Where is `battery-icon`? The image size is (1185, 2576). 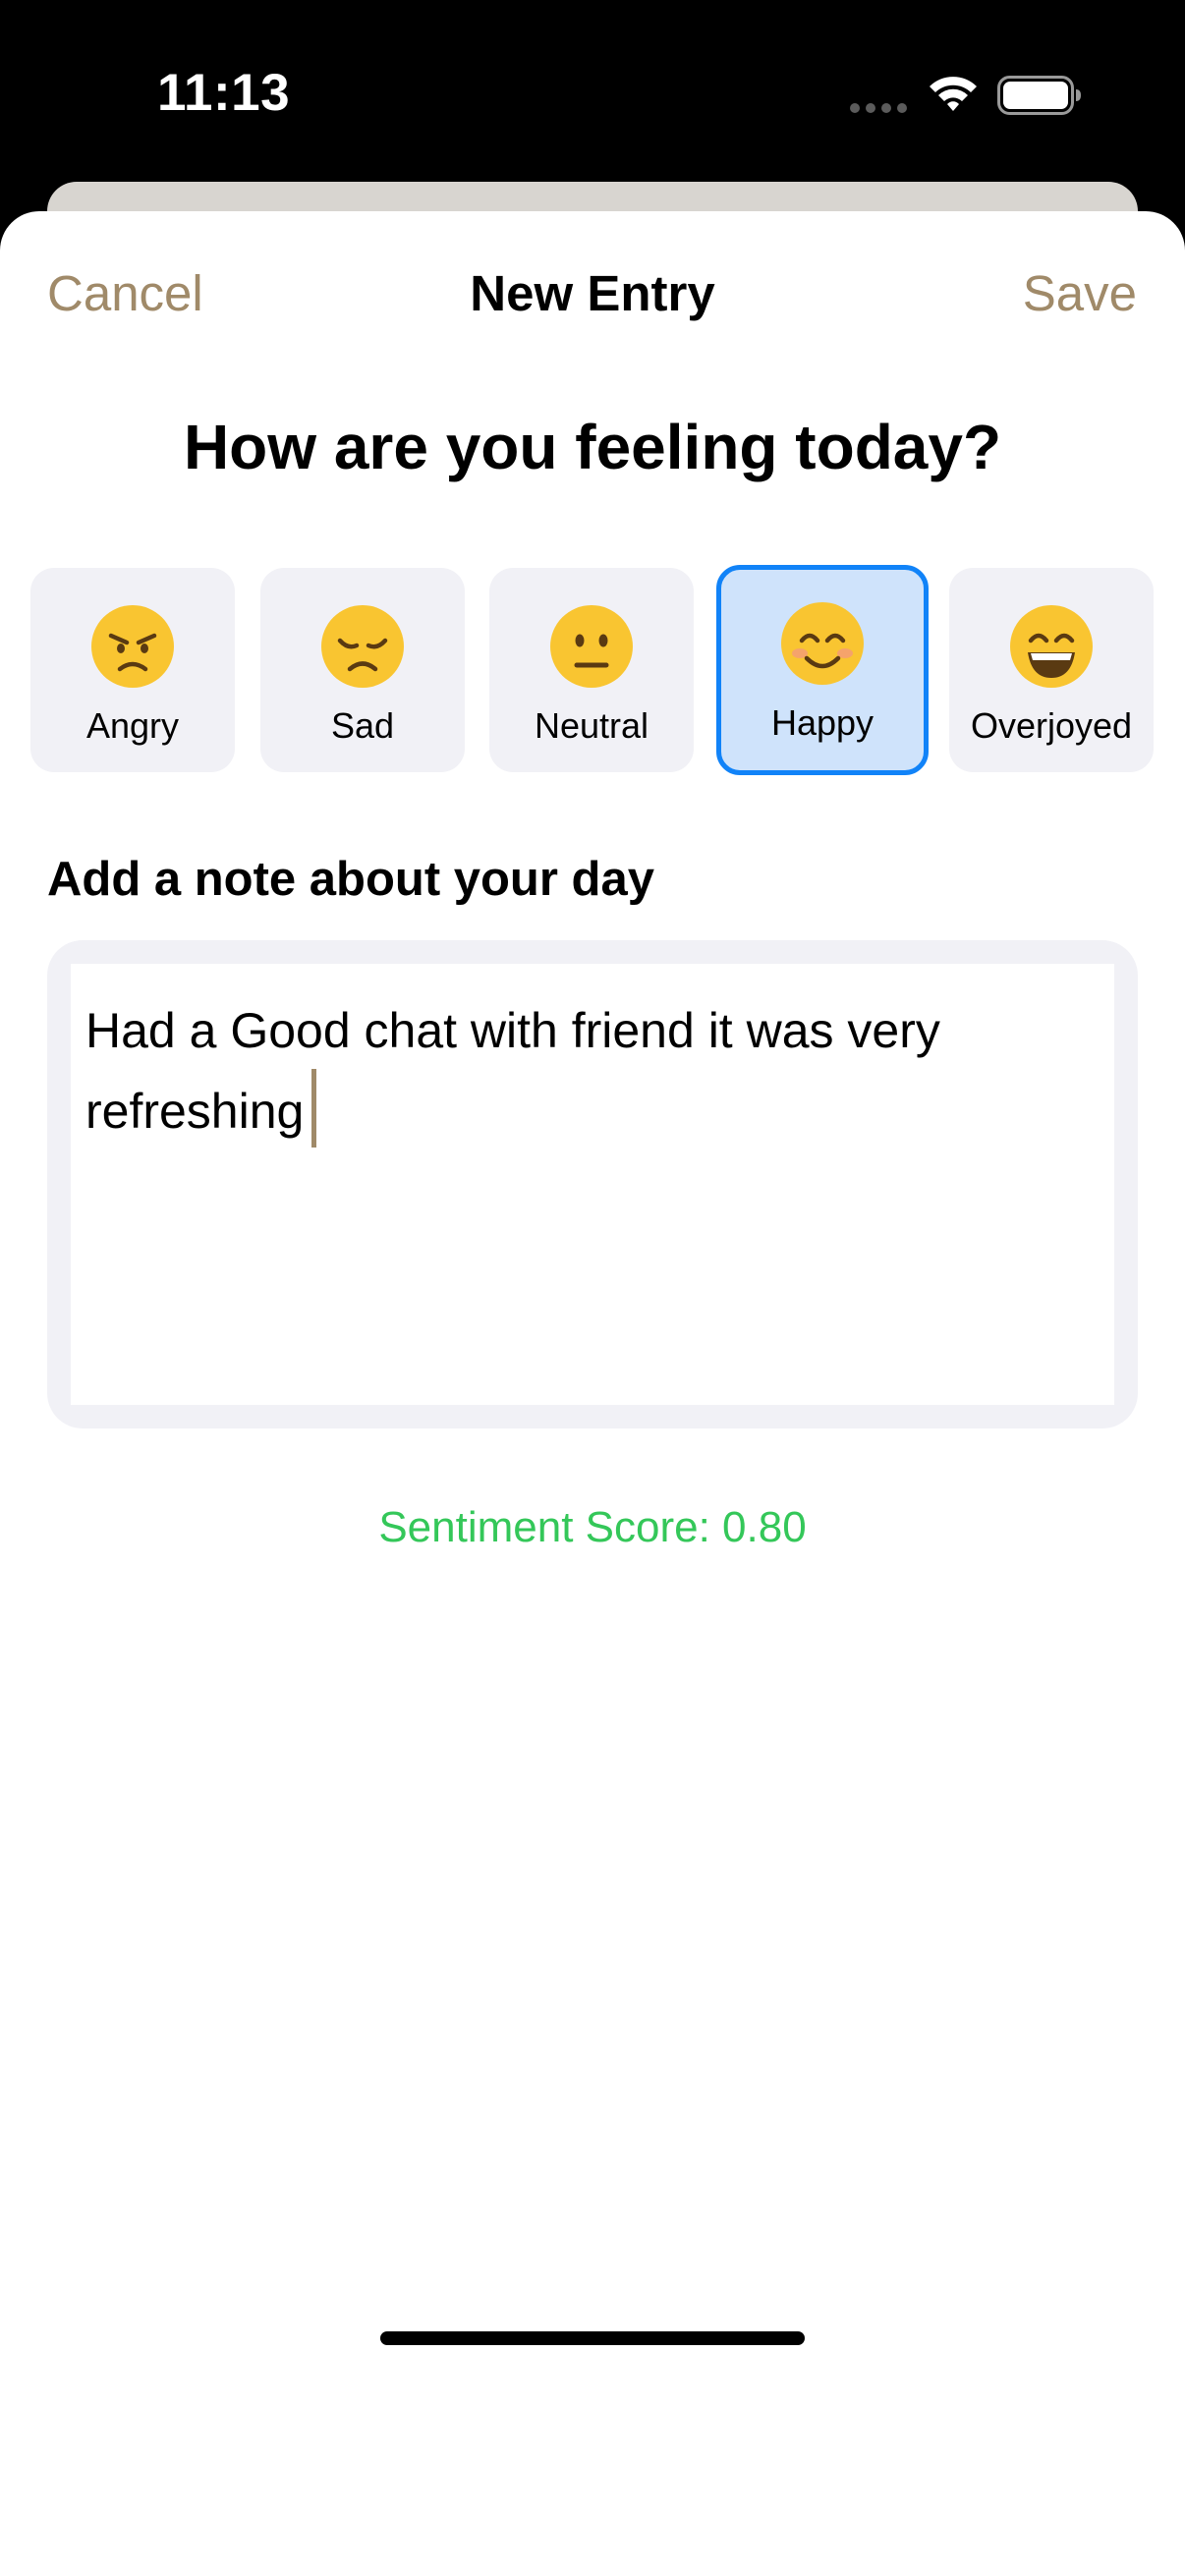
battery-icon is located at coordinates (1039, 95).